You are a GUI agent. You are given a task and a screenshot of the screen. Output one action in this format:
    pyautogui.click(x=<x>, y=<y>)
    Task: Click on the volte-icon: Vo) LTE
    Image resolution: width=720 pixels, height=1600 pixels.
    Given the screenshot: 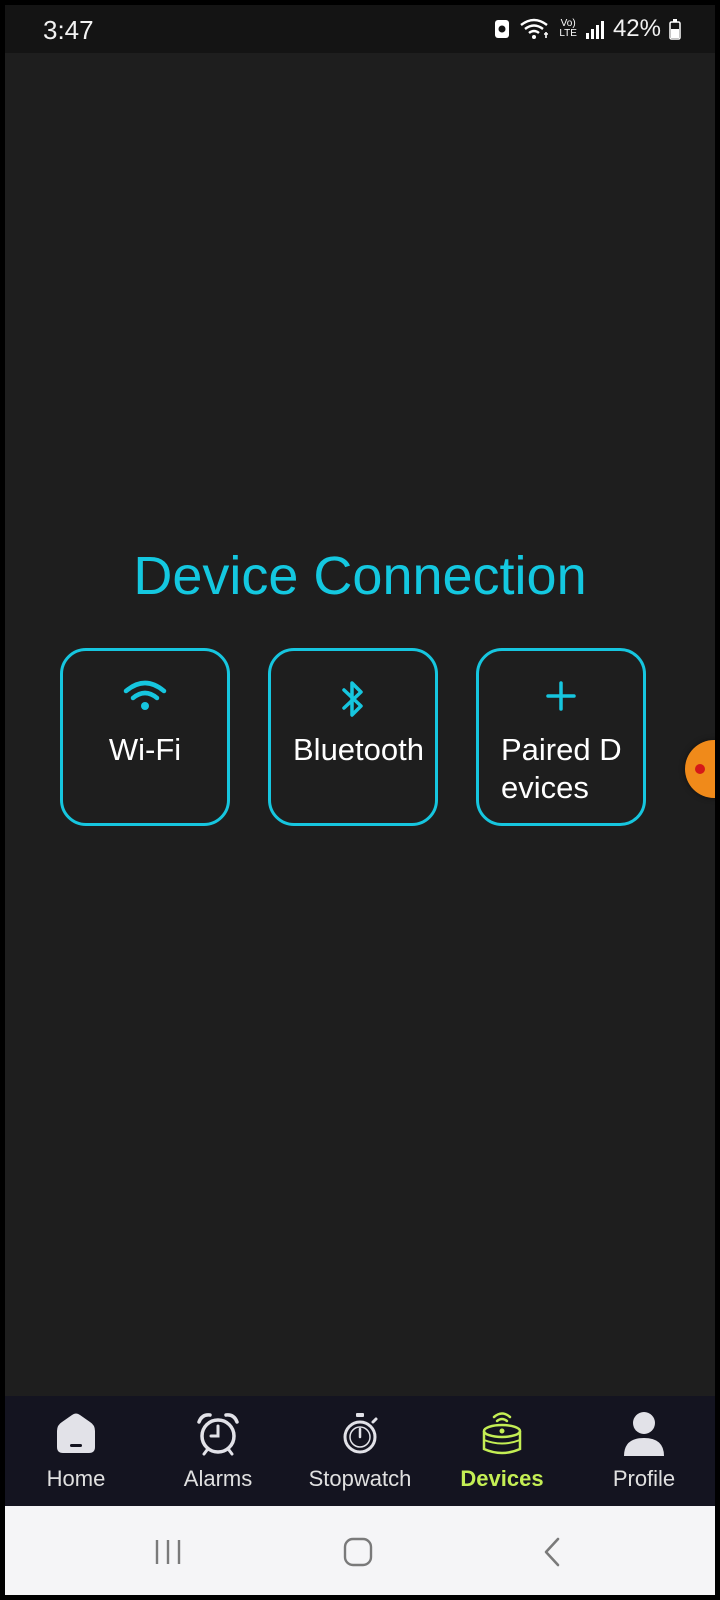 What is the action you would take?
    pyautogui.click(x=568, y=29)
    